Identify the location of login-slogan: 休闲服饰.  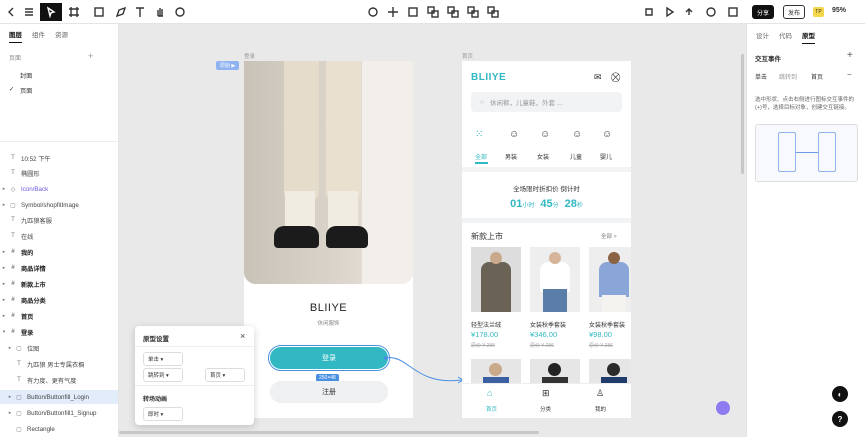
(328, 324).